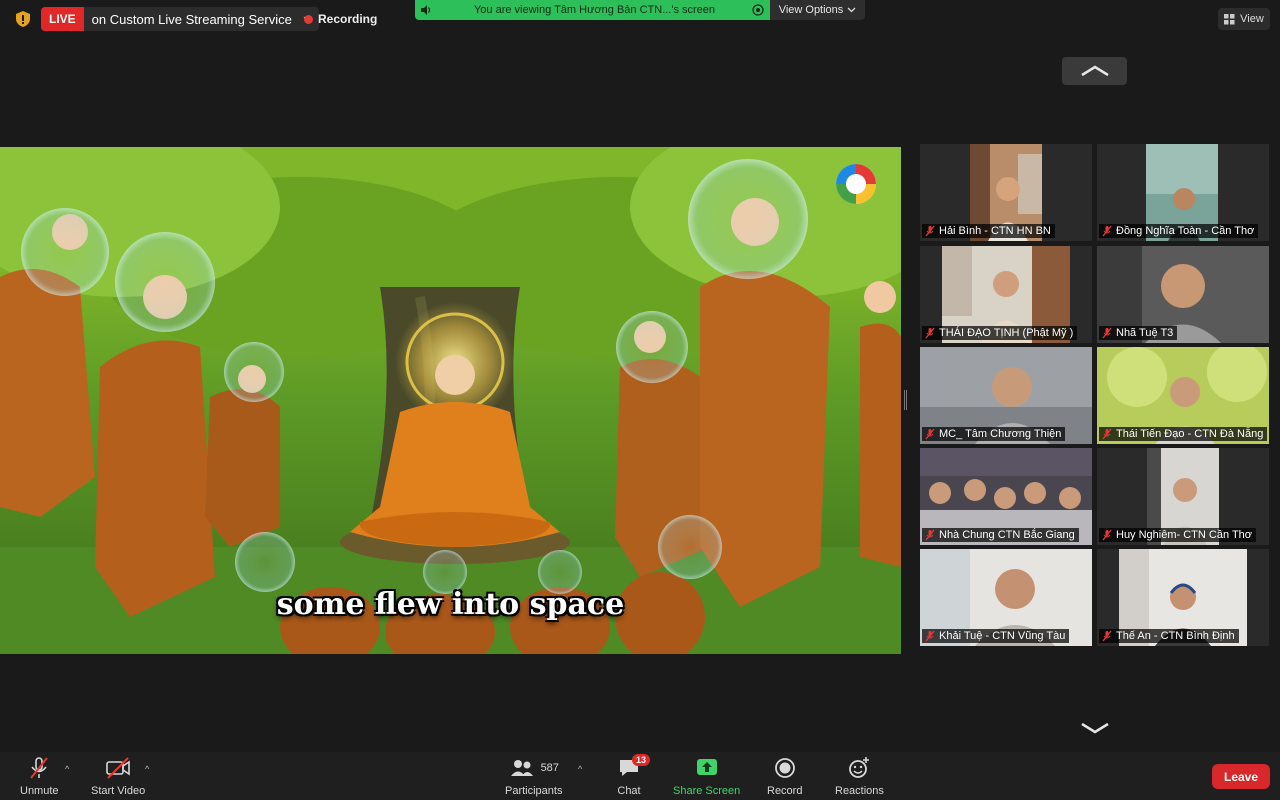 The height and width of the screenshot is (800, 1280). Describe the element at coordinates (629, 791) in the screenshot. I see `chat-label: Chat` at that location.